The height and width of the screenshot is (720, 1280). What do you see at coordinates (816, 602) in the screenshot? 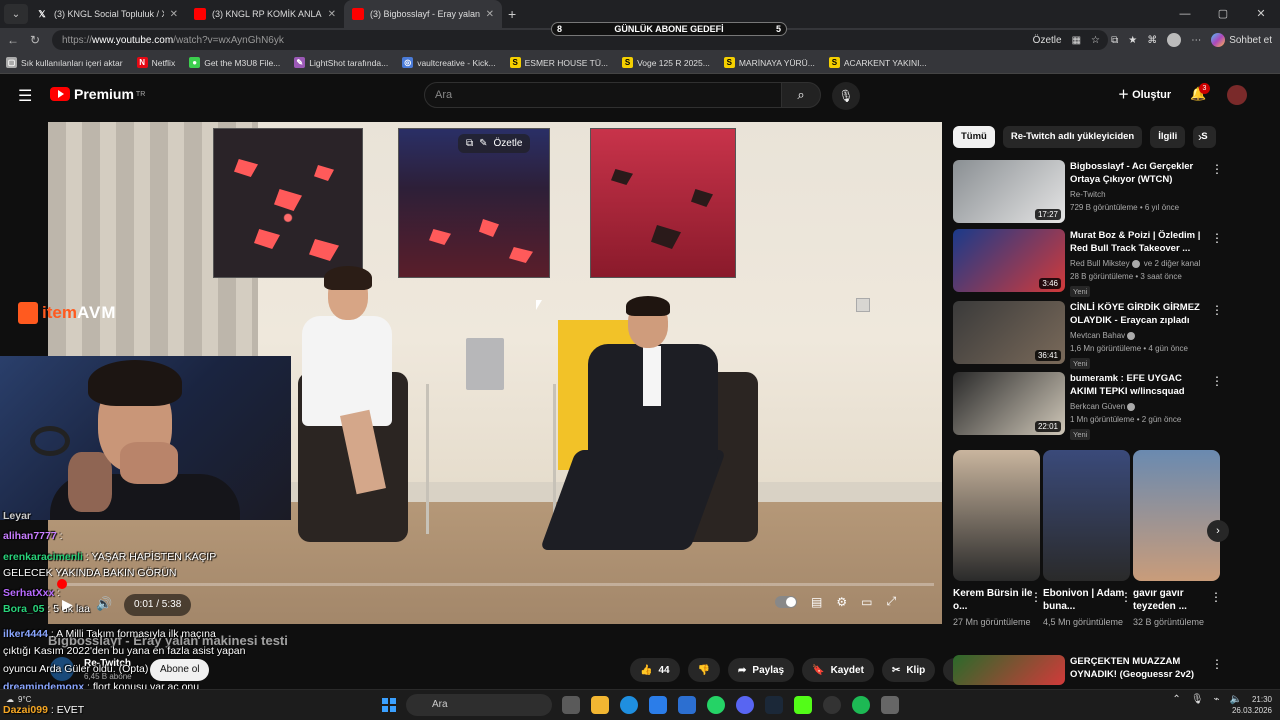
I see `subtitles-icon: ▤` at bounding box center [816, 602].